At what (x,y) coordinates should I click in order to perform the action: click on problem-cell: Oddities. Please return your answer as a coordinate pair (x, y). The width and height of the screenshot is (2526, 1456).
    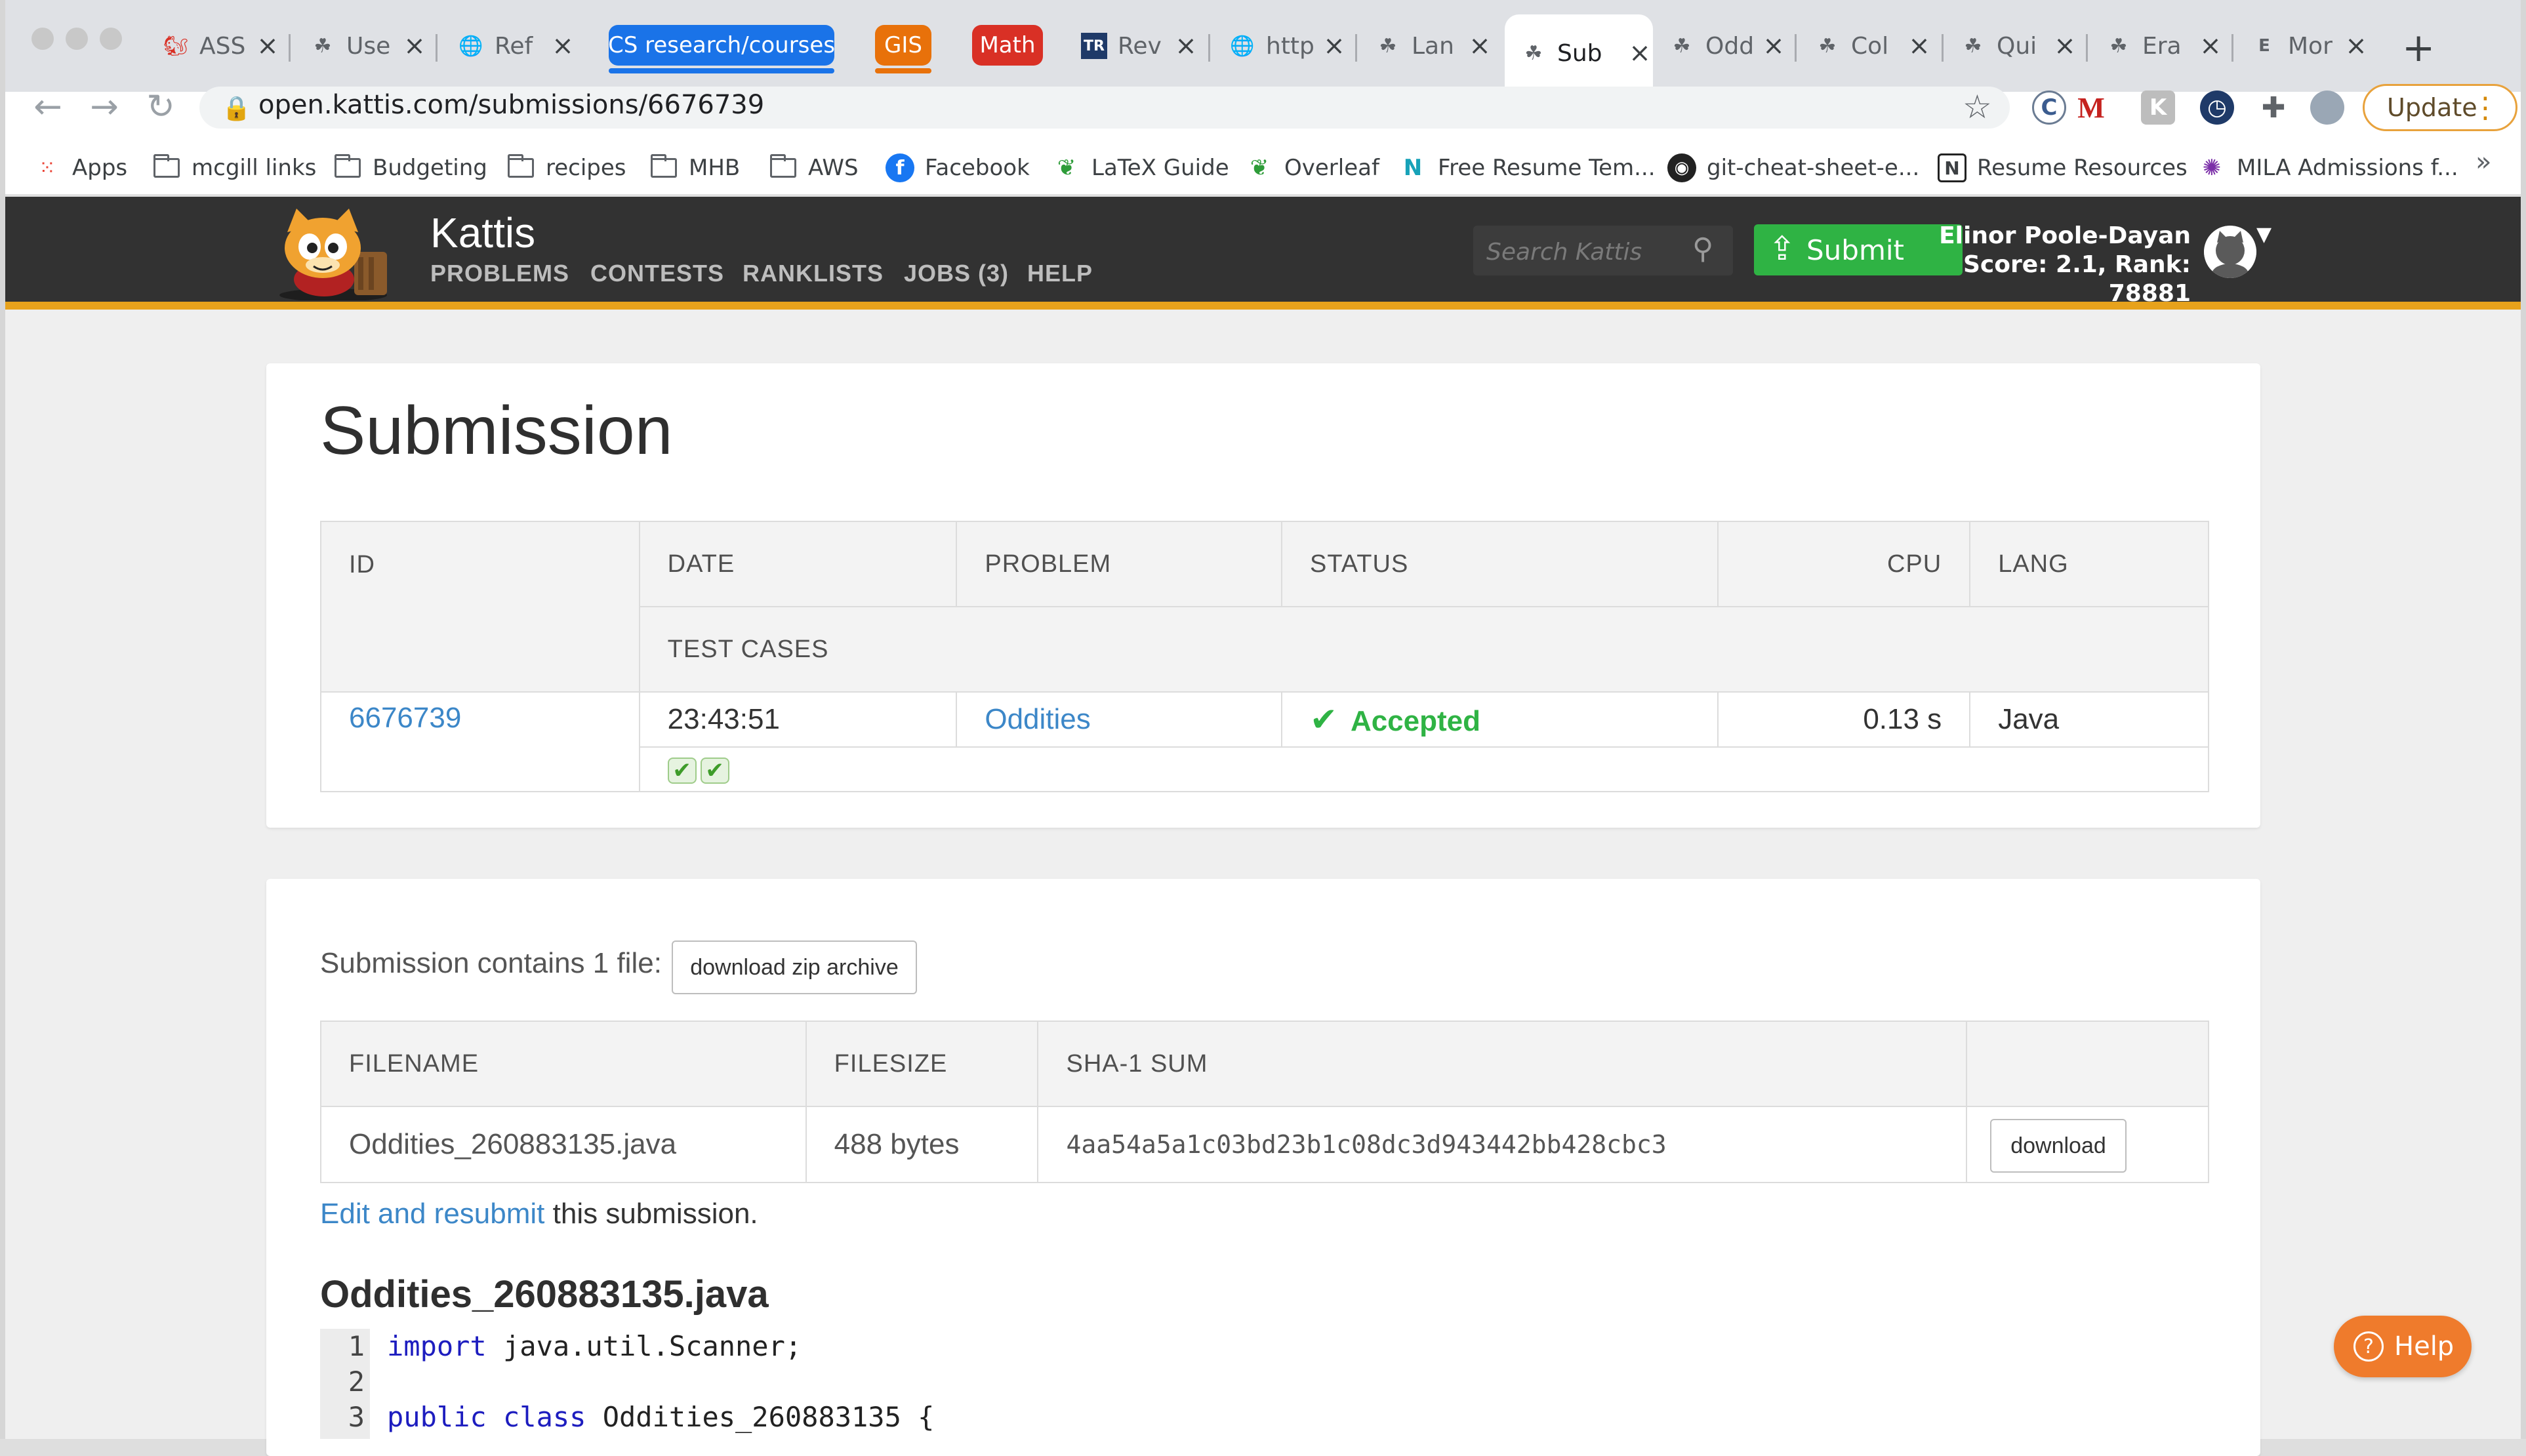
    Looking at the image, I should click on (1119, 719).